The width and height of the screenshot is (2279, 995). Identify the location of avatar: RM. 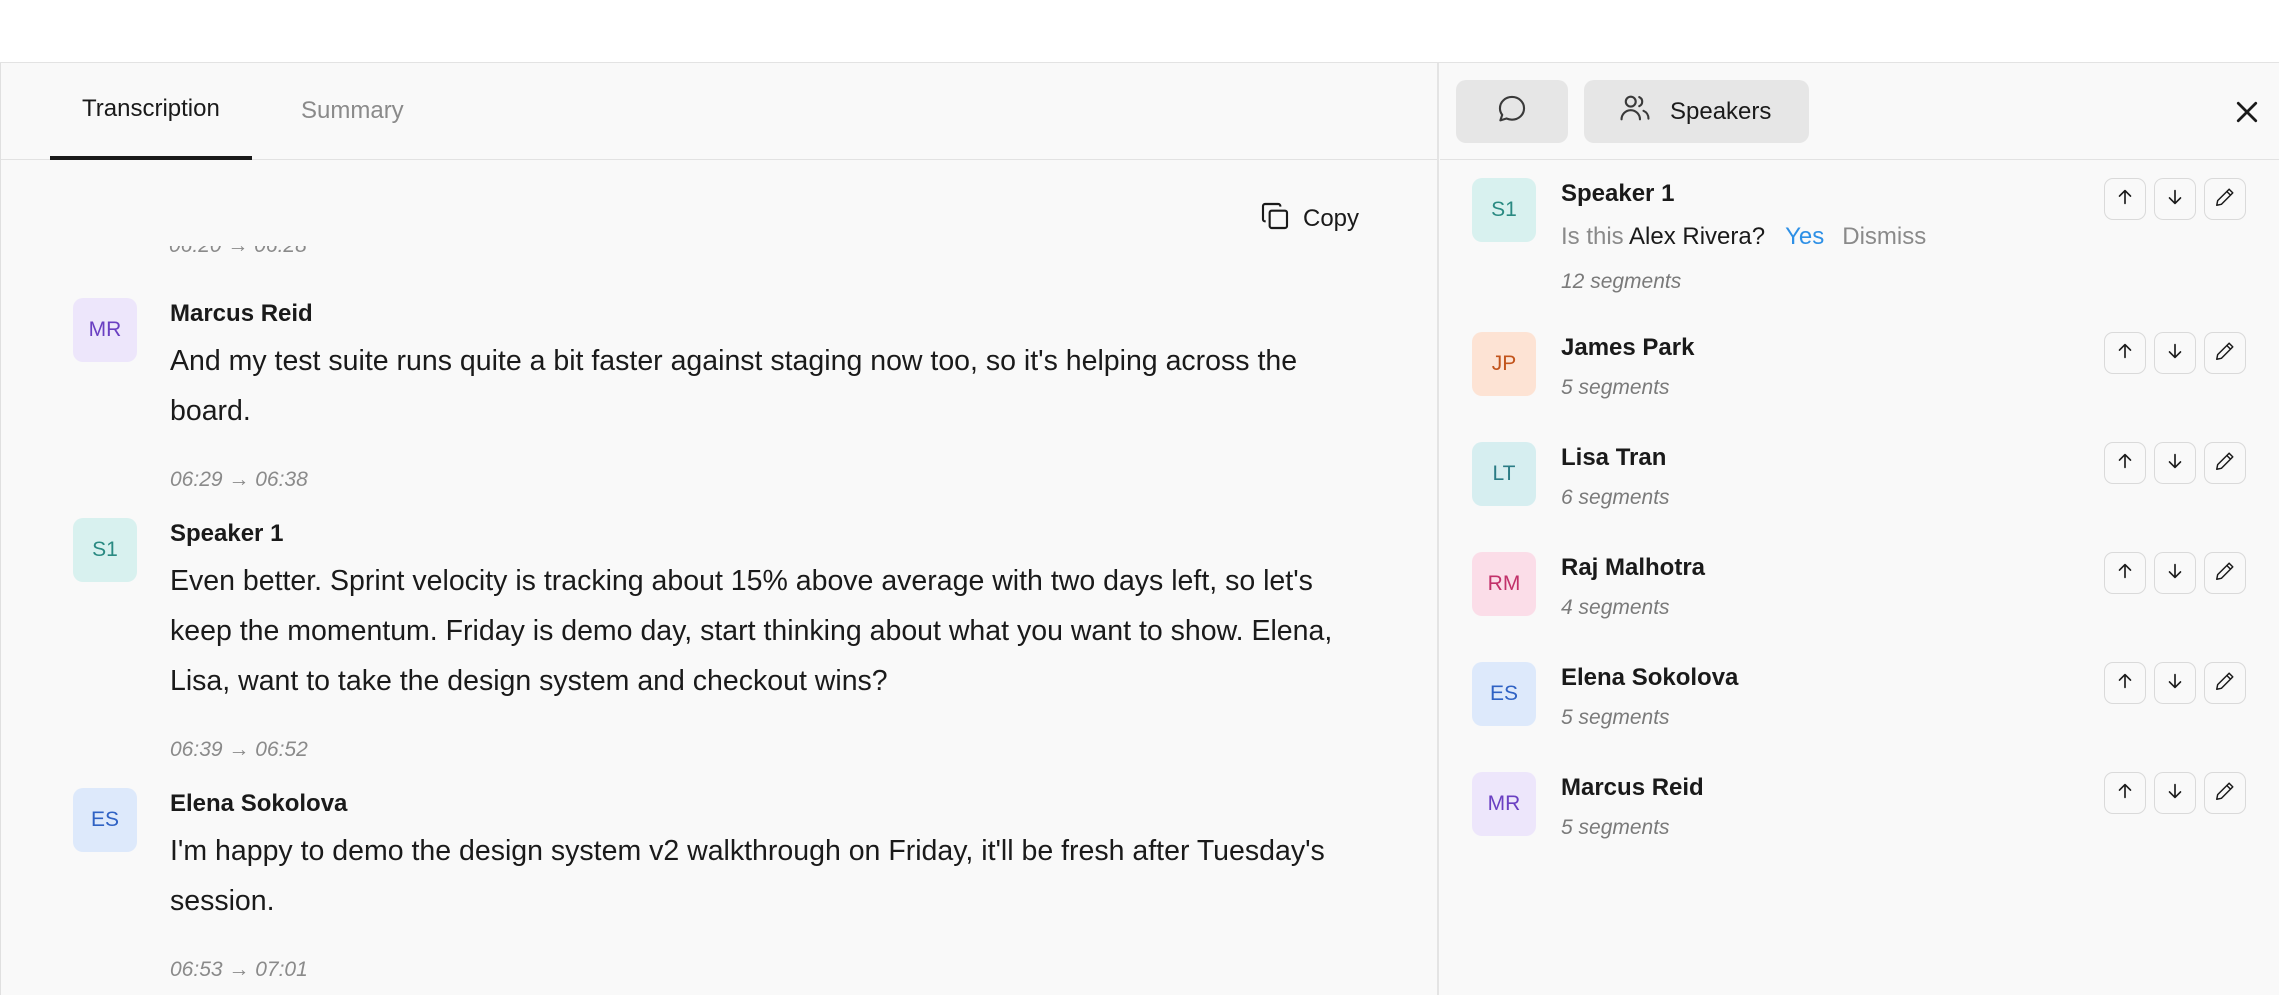
(1504, 584).